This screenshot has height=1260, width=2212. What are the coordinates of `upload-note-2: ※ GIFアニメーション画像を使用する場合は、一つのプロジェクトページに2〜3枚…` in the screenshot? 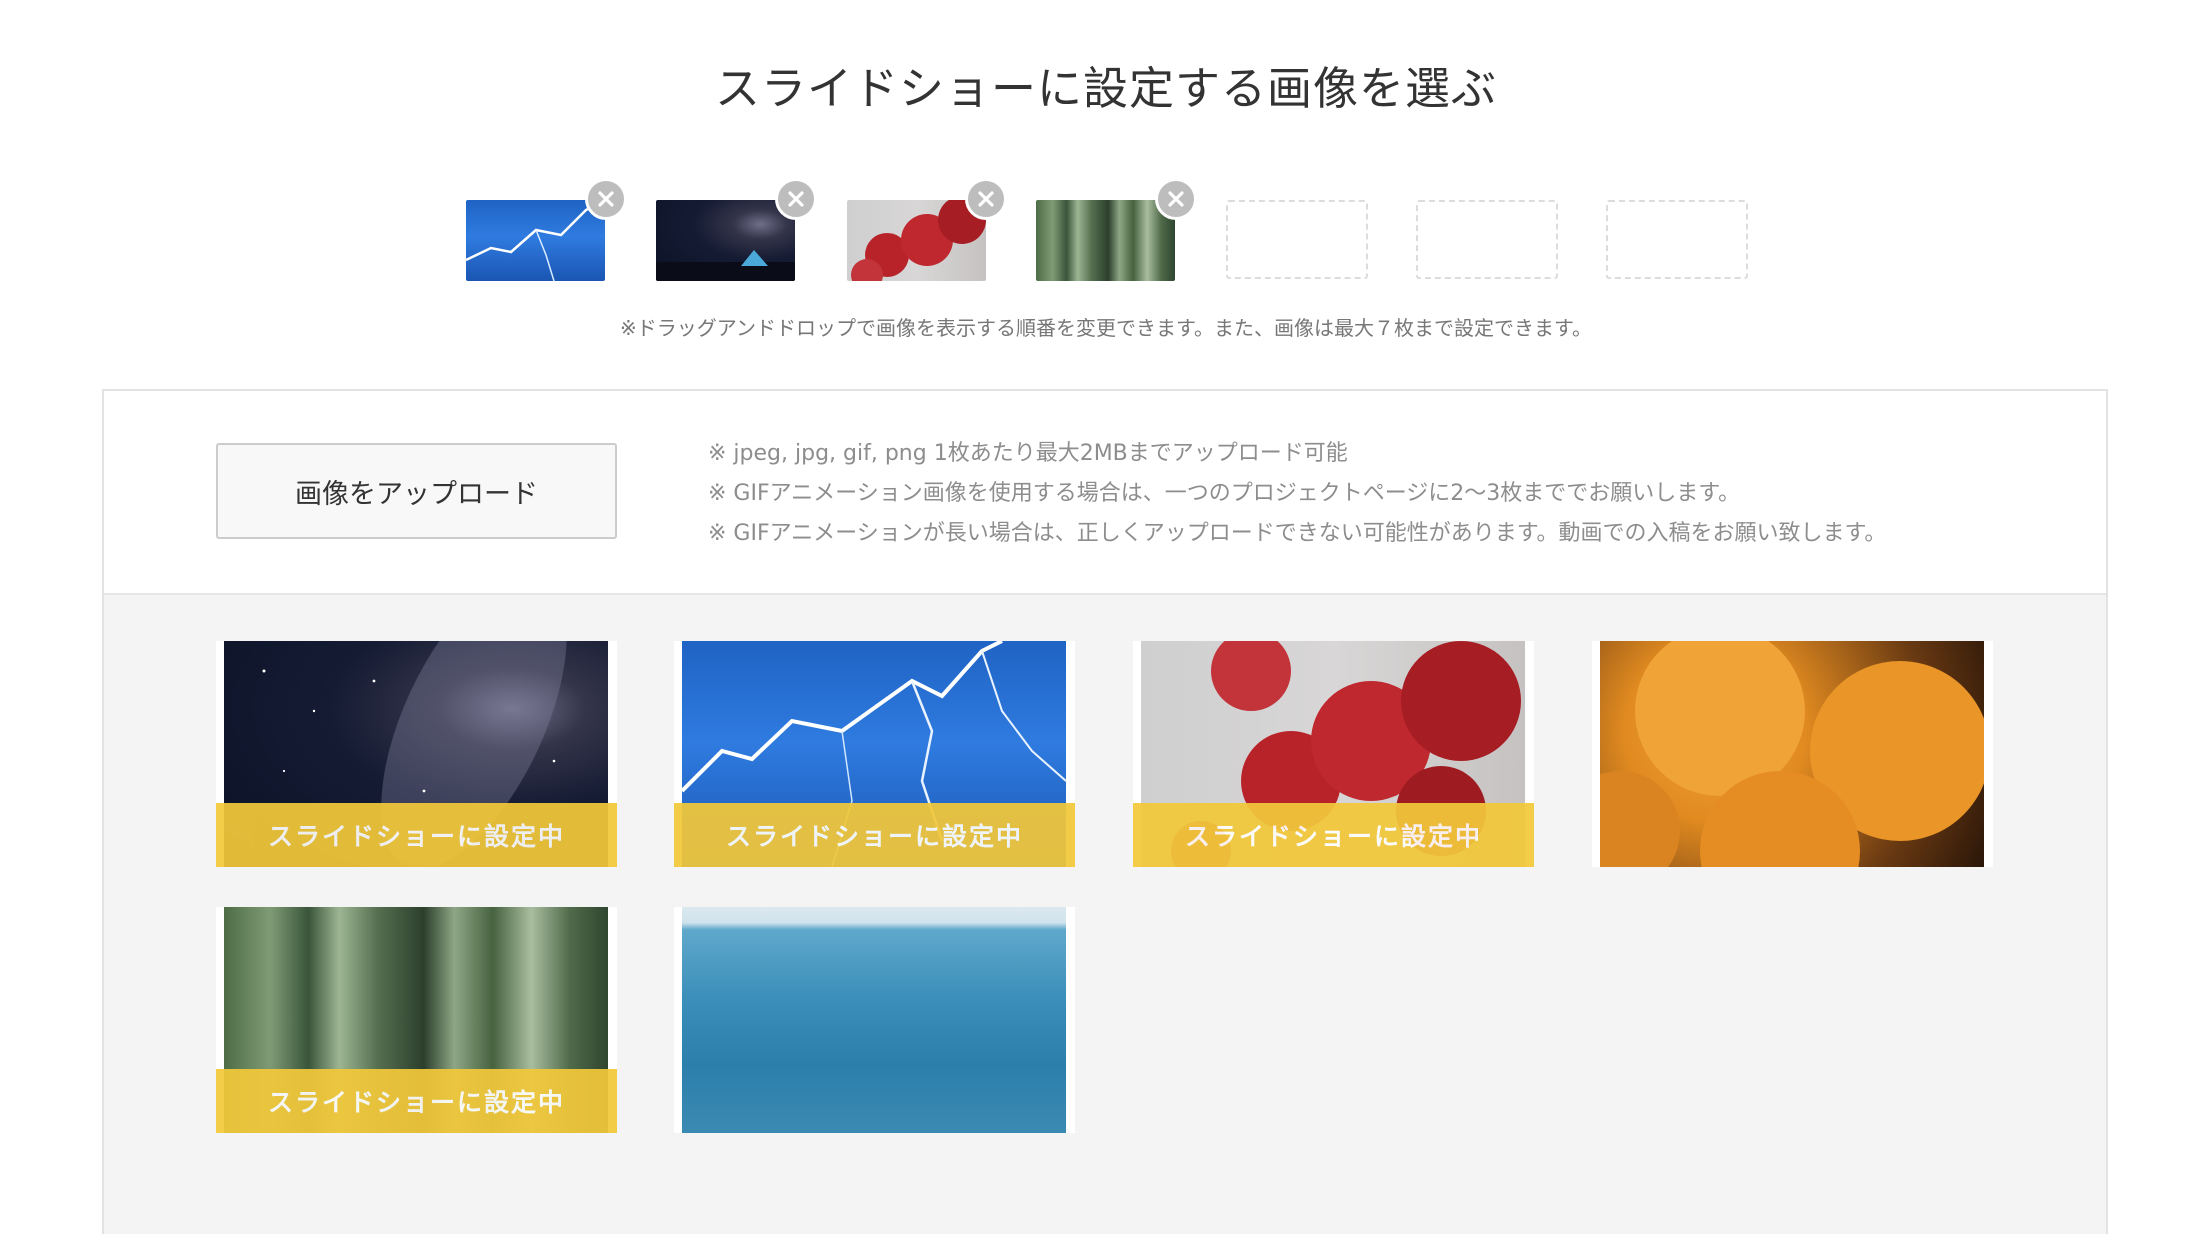 It's located at (1224, 493).